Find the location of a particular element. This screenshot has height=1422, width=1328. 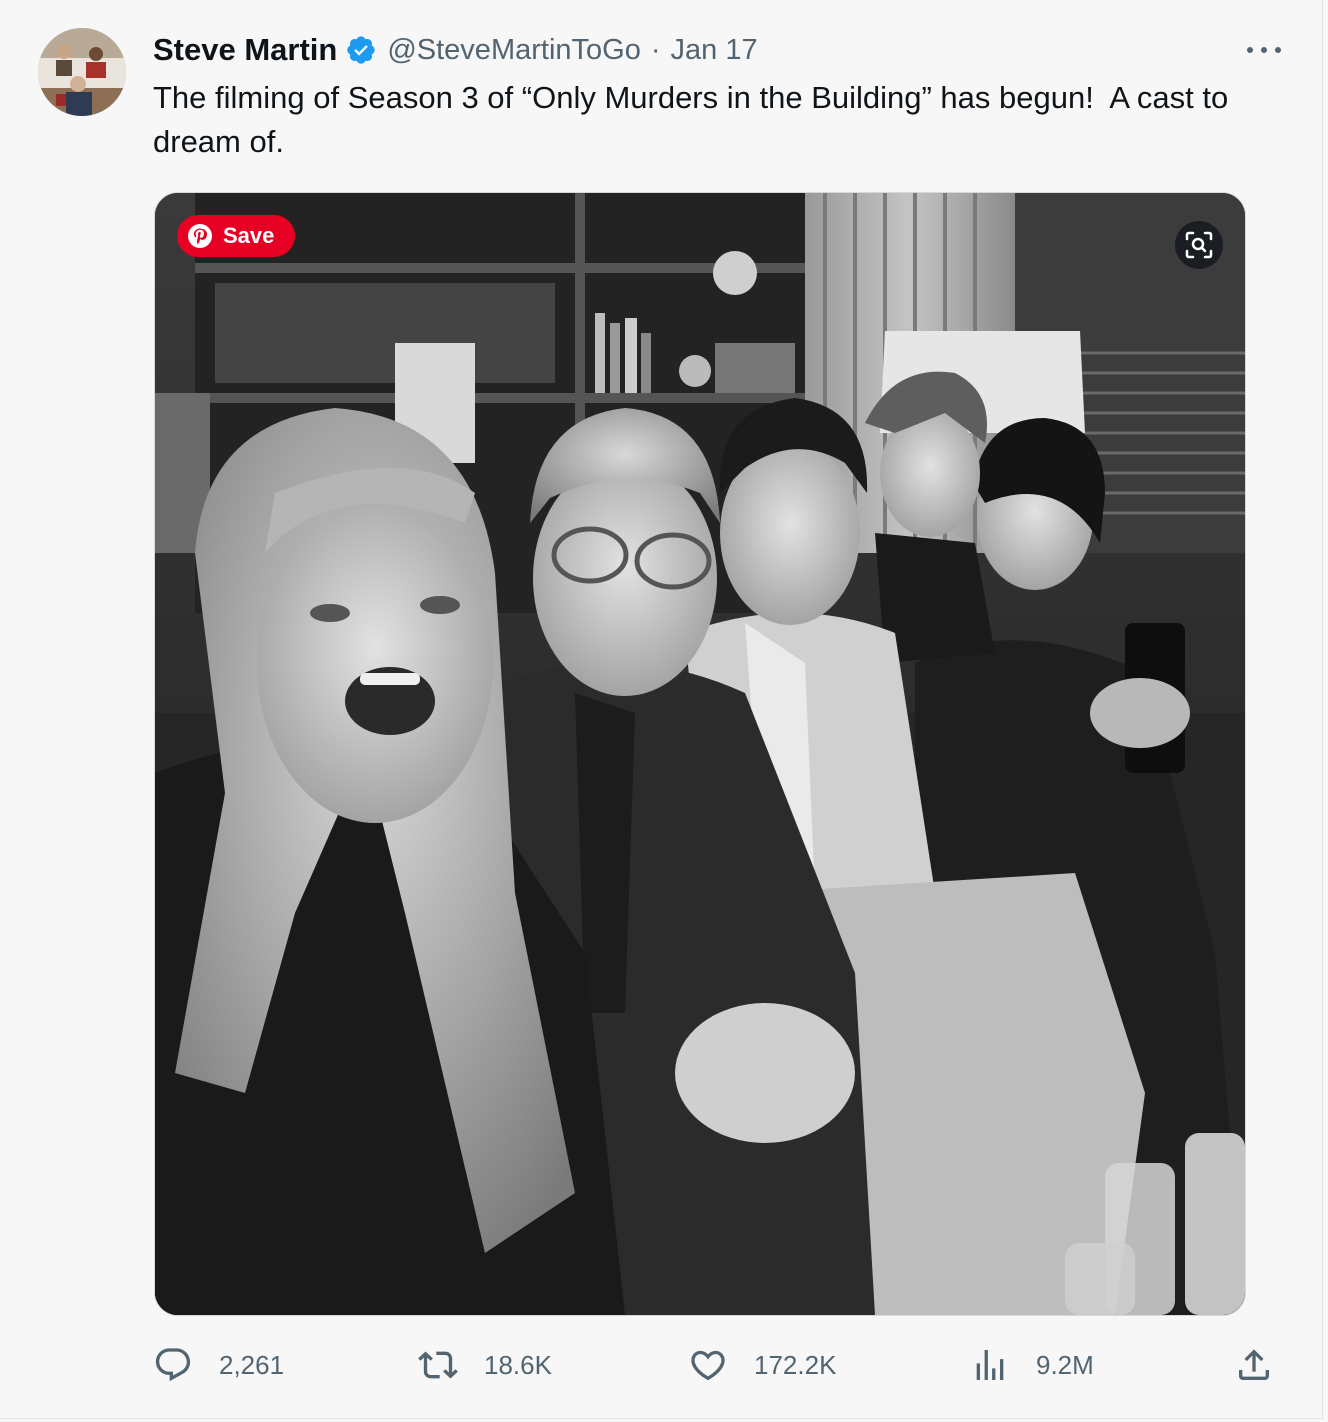

like-button: 172.2K is located at coordinates (762, 1365).